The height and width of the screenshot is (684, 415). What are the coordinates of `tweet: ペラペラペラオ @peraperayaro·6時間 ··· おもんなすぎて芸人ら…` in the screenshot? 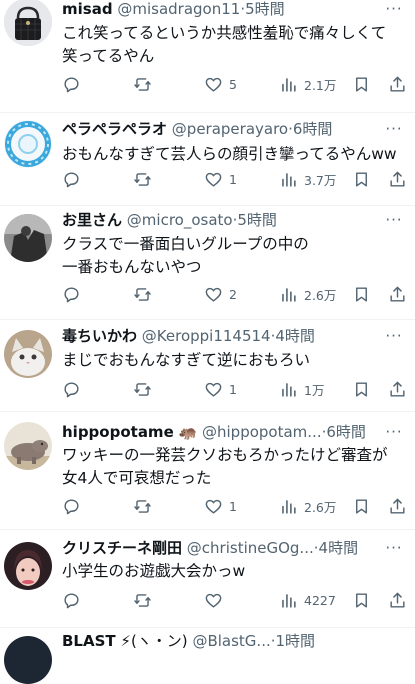 It's located at (207, 159).